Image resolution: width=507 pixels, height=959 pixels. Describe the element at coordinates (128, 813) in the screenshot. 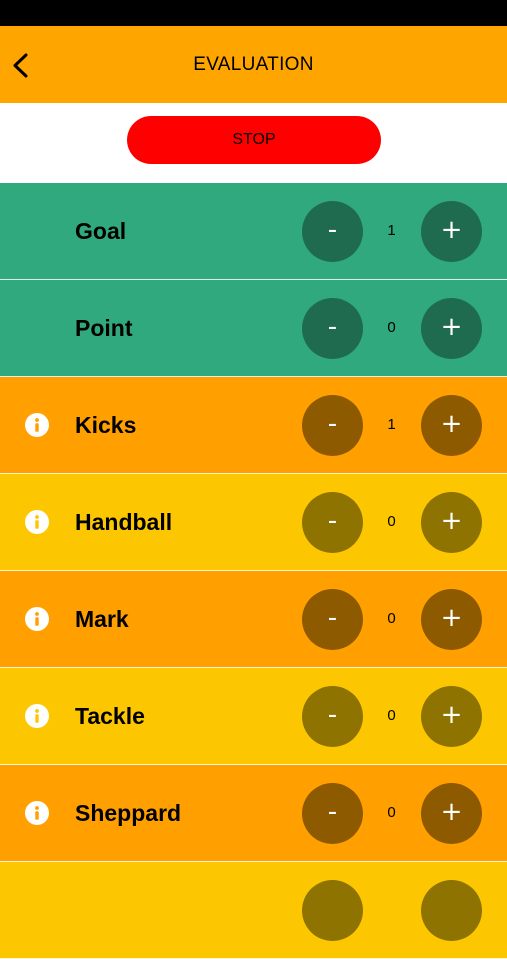

I see `row-label: Sheppard` at that location.